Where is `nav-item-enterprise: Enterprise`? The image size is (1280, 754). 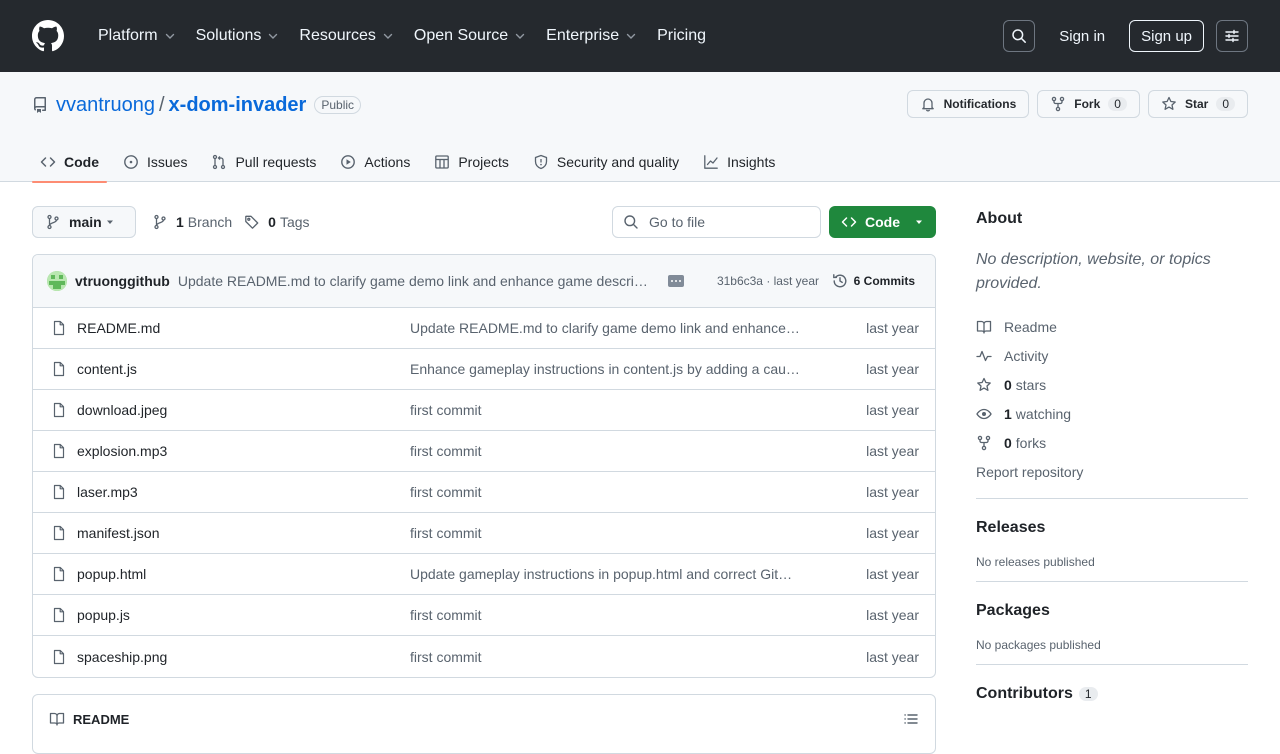
nav-item-enterprise: Enterprise is located at coordinates (591, 36).